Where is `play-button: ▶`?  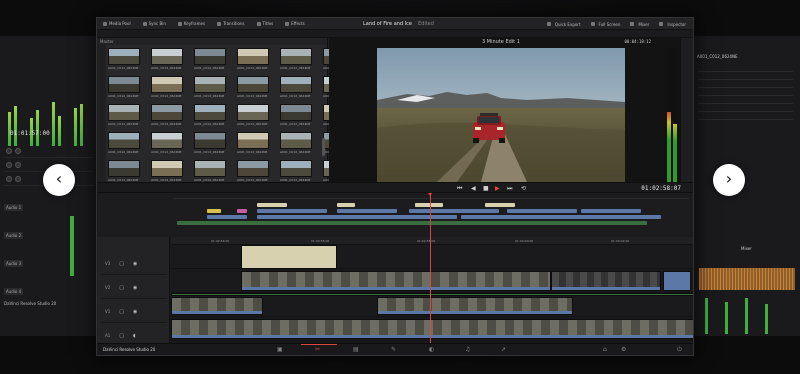 play-button: ▶ is located at coordinates (497, 188).